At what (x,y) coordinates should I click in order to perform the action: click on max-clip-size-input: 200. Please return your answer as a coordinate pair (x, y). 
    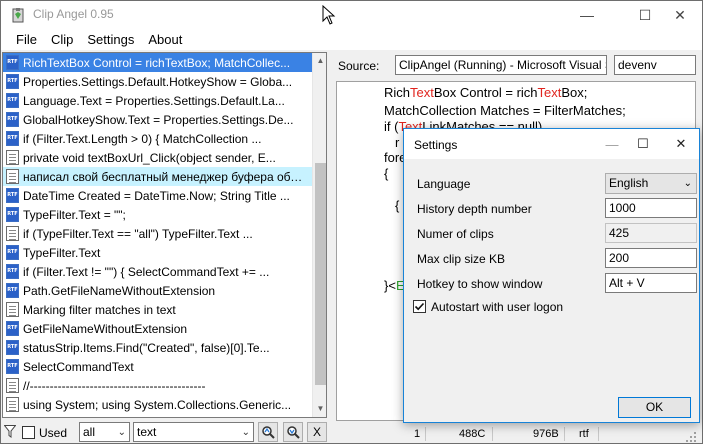
    Looking at the image, I should click on (651, 258).